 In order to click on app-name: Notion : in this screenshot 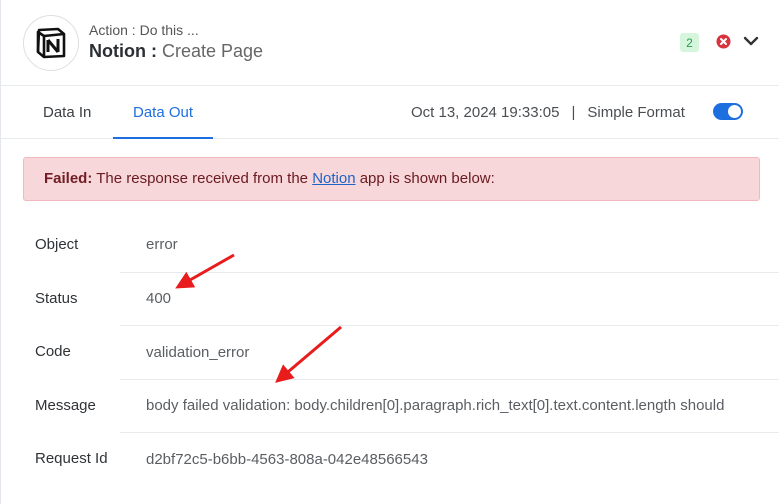, I will do `click(123, 51)`.